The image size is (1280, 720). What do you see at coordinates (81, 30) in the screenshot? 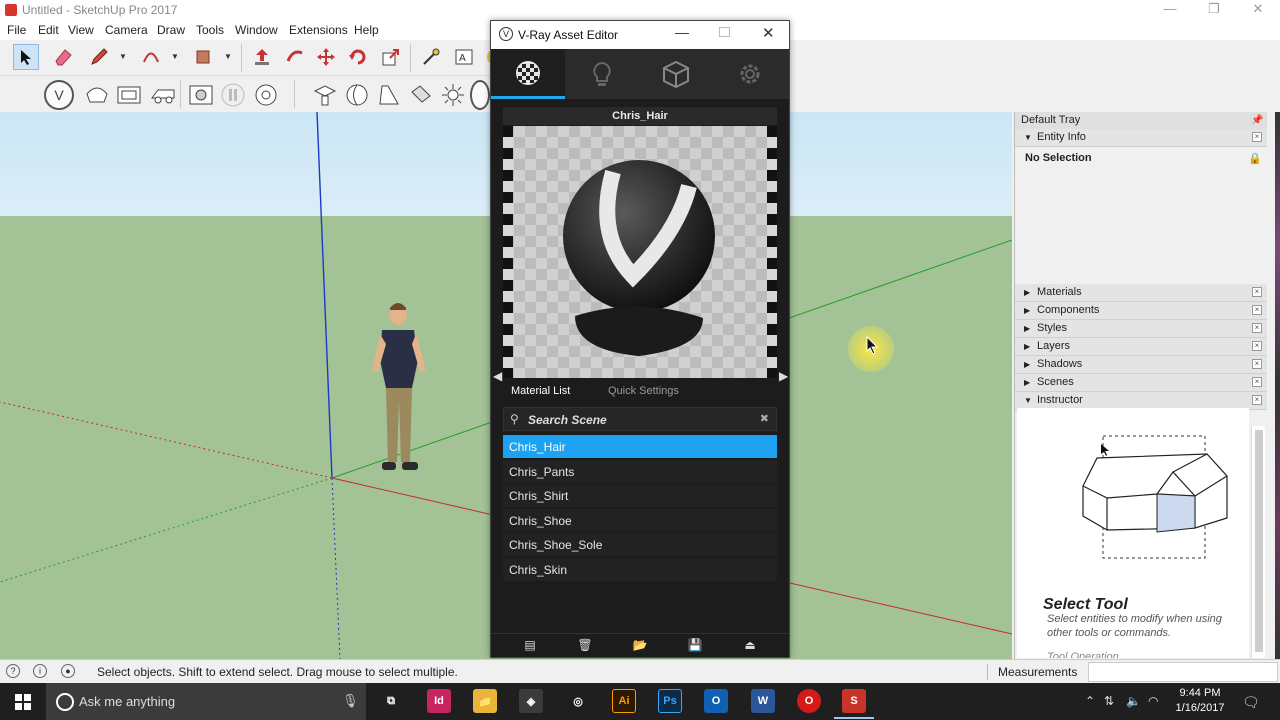
I see `menu-view: View` at bounding box center [81, 30].